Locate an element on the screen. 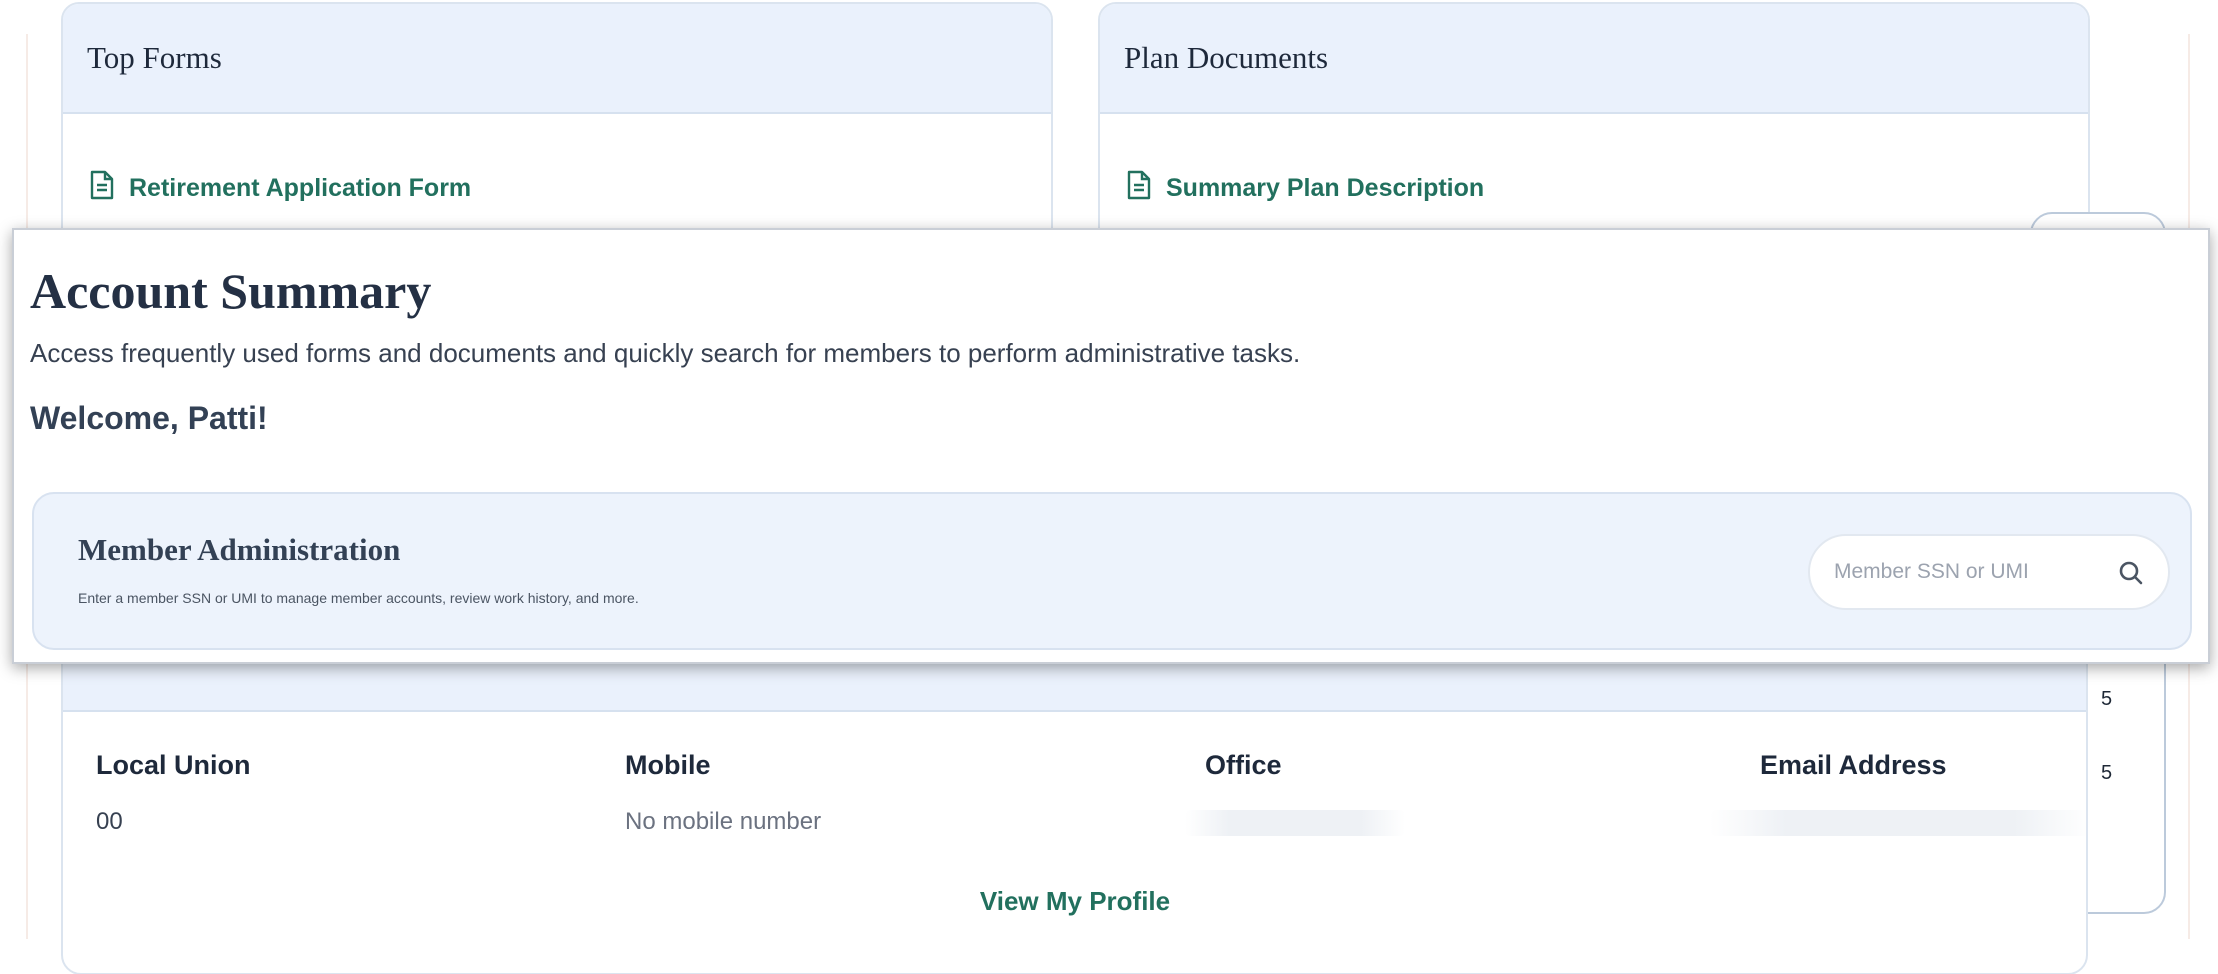  retirement-application-label: Retirement Application Form is located at coordinates (300, 188).